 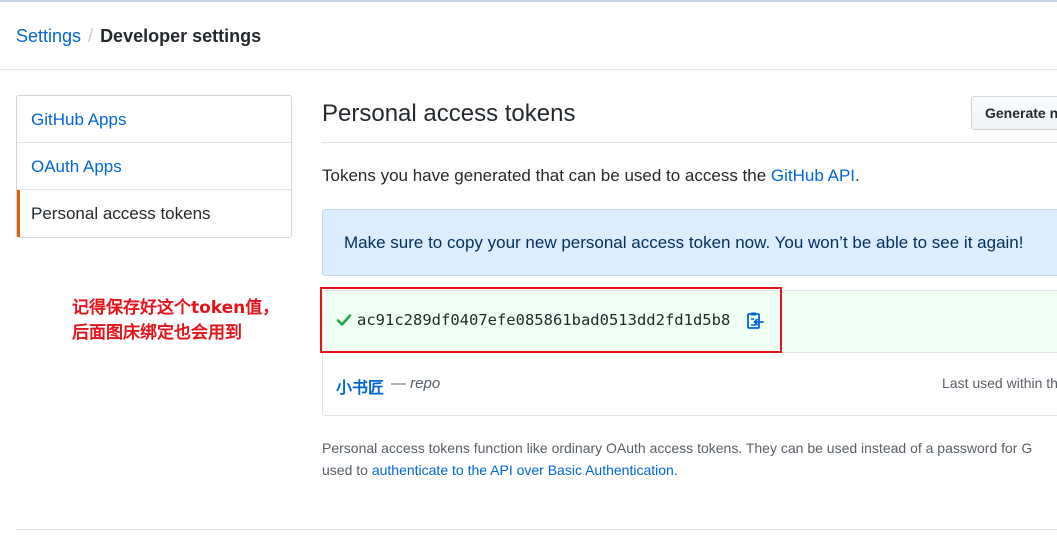 What do you see at coordinates (157, 333) in the screenshot?
I see `annotation-line-2: 后面图床绑定也会用到` at bounding box center [157, 333].